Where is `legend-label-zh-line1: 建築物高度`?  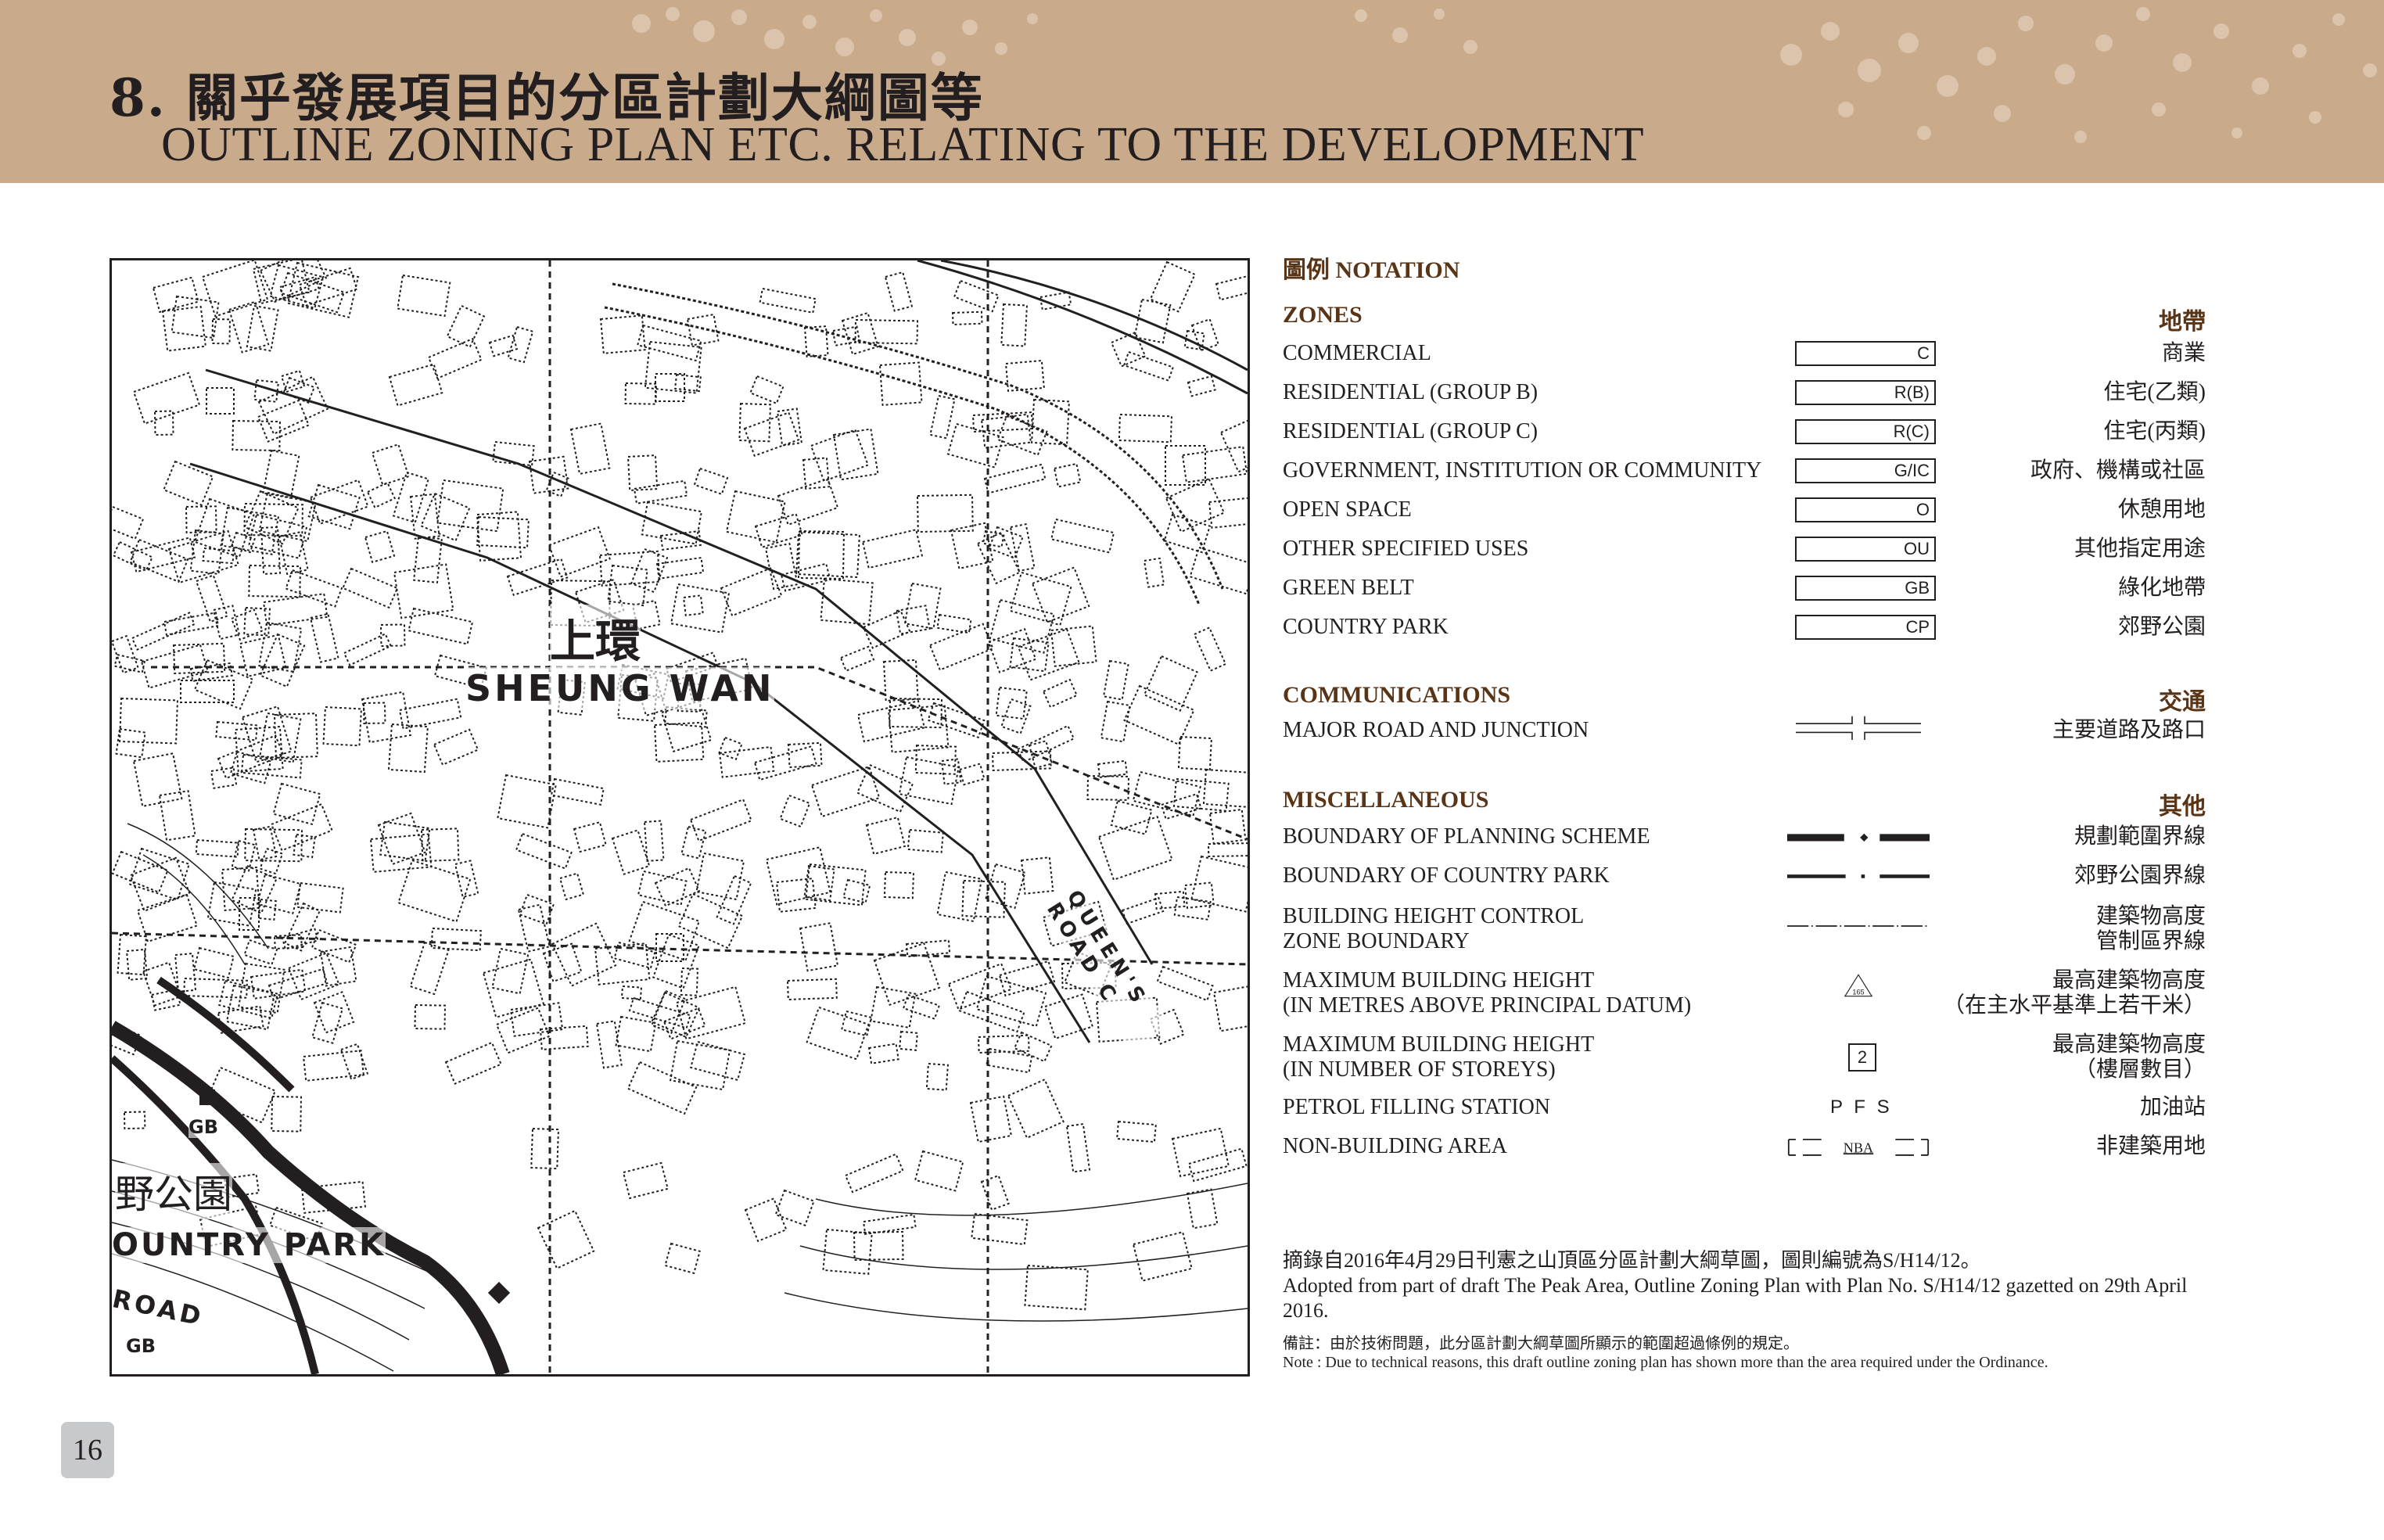 legend-label-zh-line1: 建築物高度 is located at coordinates (2150, 916).